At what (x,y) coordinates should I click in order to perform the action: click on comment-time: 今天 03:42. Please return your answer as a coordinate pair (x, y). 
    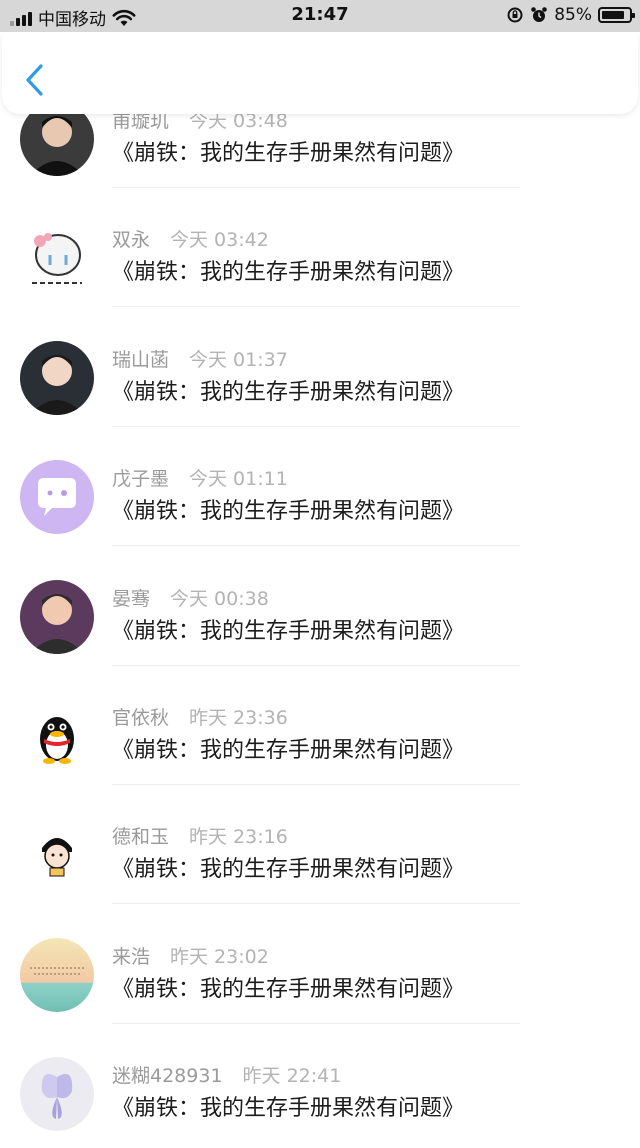
    Looking at the image, I should click on (219, 240).